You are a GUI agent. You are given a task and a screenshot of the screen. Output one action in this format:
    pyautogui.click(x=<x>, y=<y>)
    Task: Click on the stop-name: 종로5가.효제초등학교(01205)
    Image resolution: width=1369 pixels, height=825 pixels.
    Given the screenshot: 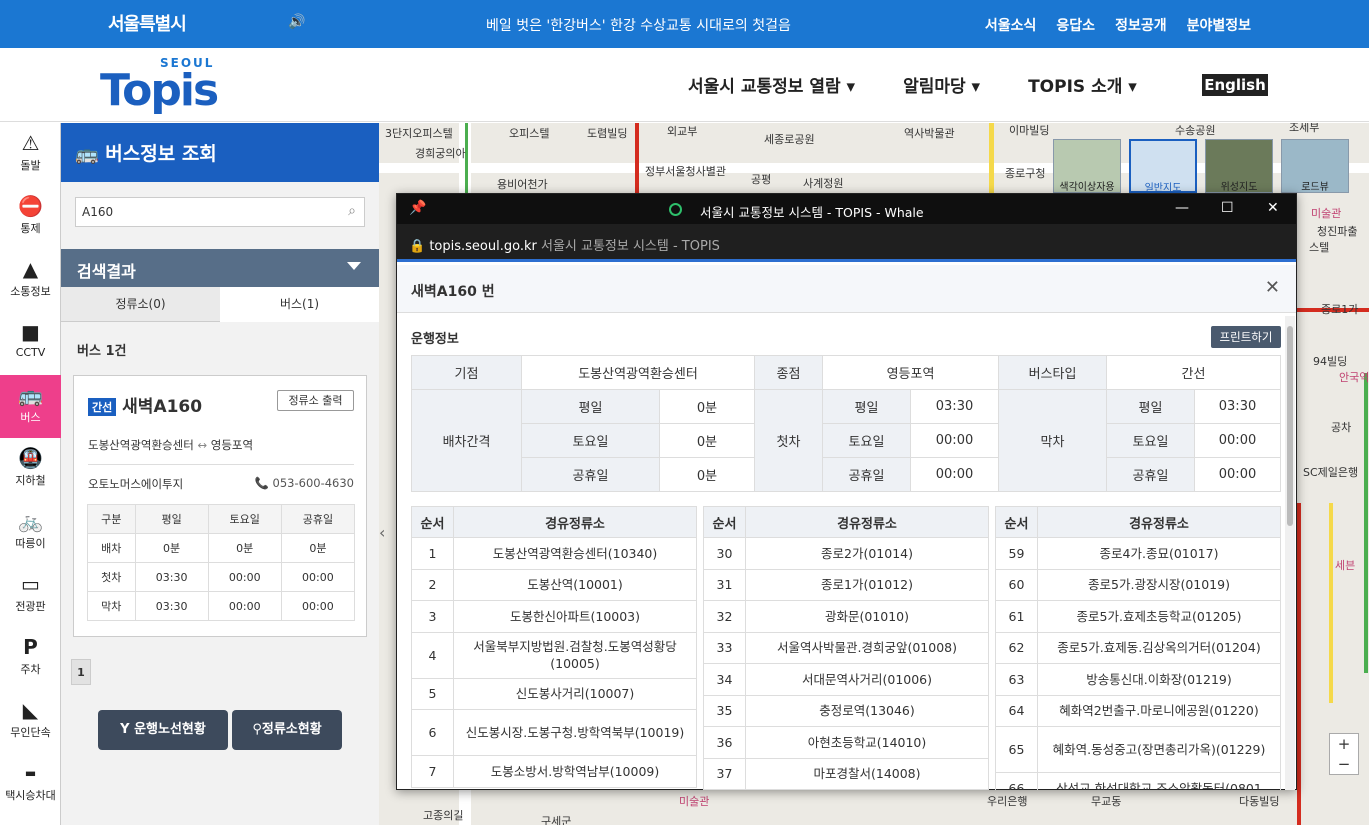 What is the action you would take?
    pyautogui.click(x=1159, y=616)
    